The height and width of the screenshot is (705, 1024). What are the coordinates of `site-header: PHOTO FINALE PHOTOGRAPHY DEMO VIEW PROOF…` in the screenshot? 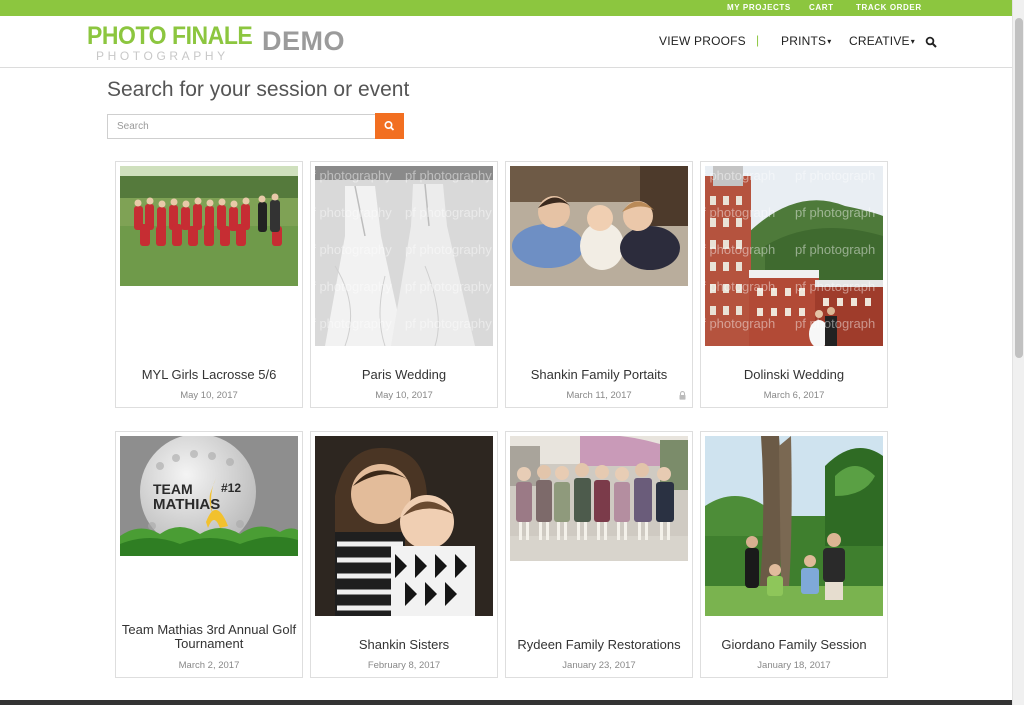 It's located at (506, 42).